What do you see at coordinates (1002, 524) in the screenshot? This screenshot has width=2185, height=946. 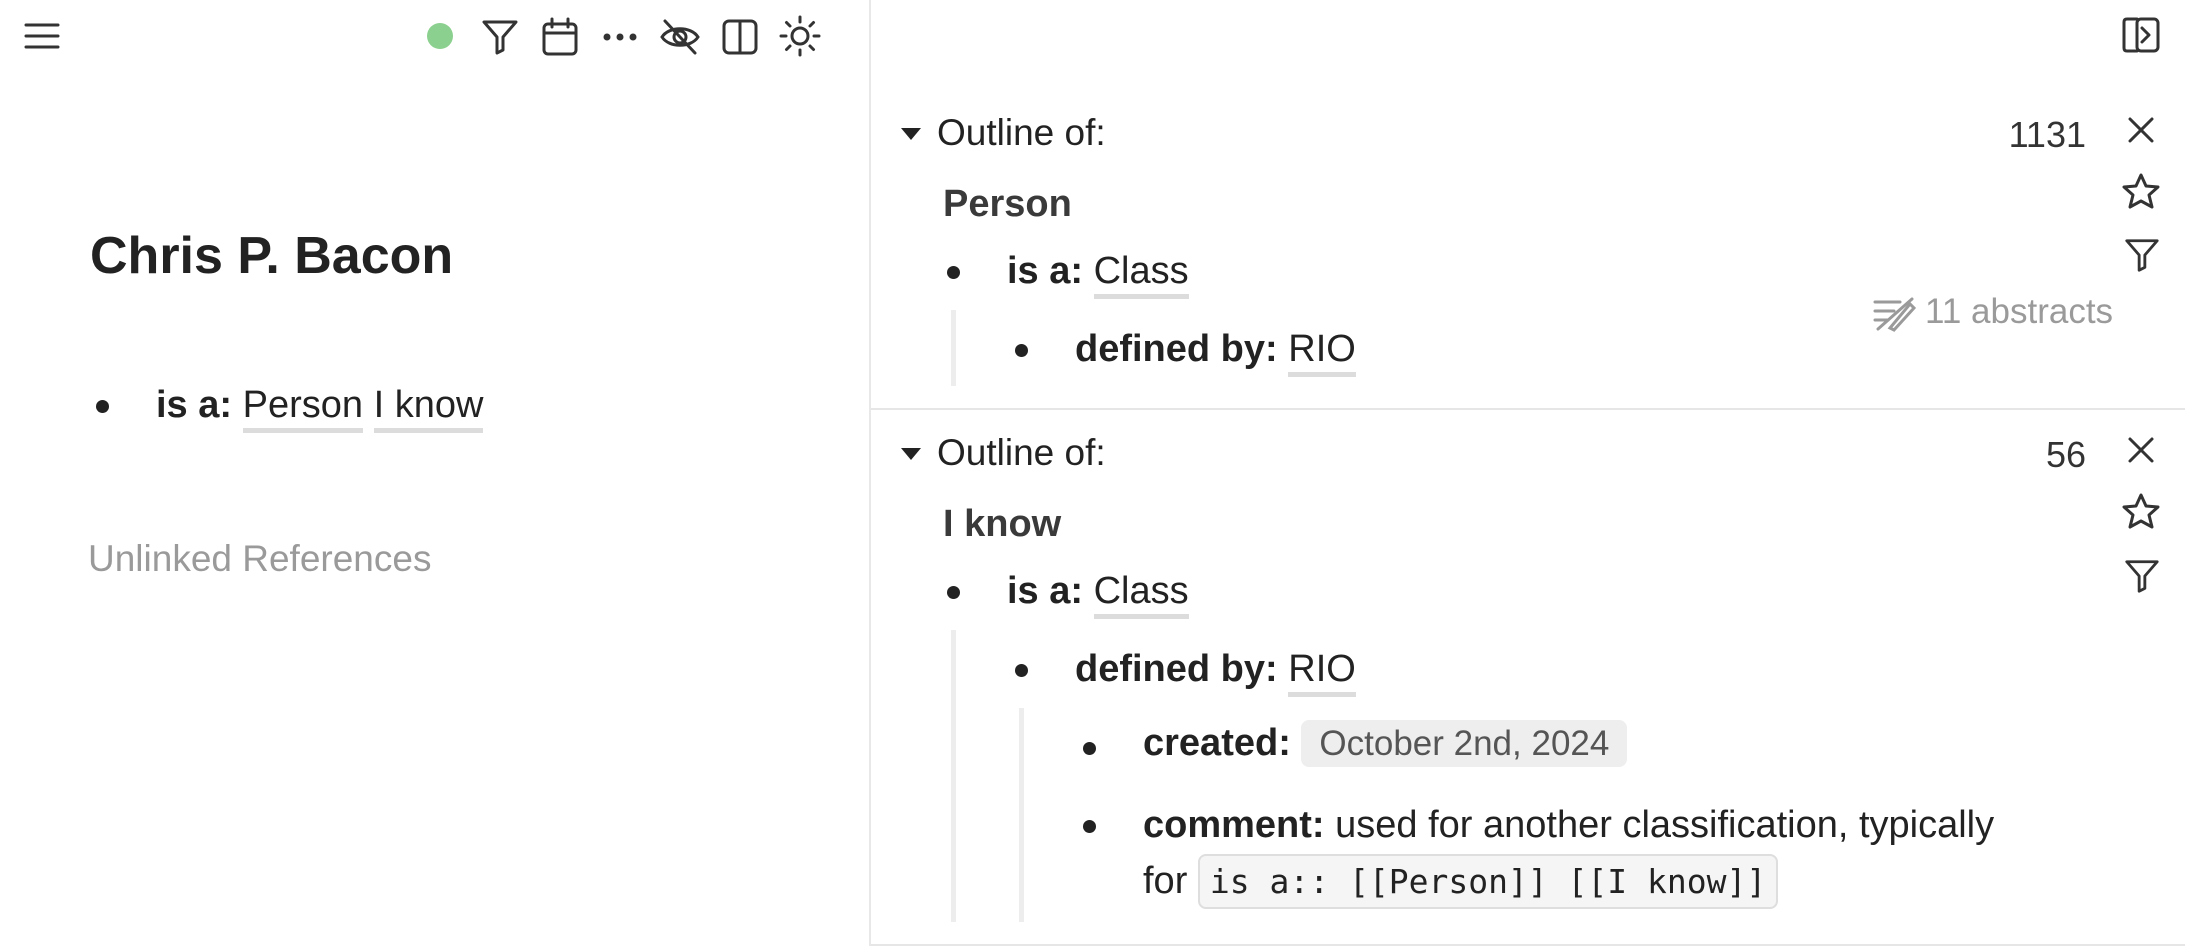 I see `panel-page-title: I know` at bounding box center [1002, 524].